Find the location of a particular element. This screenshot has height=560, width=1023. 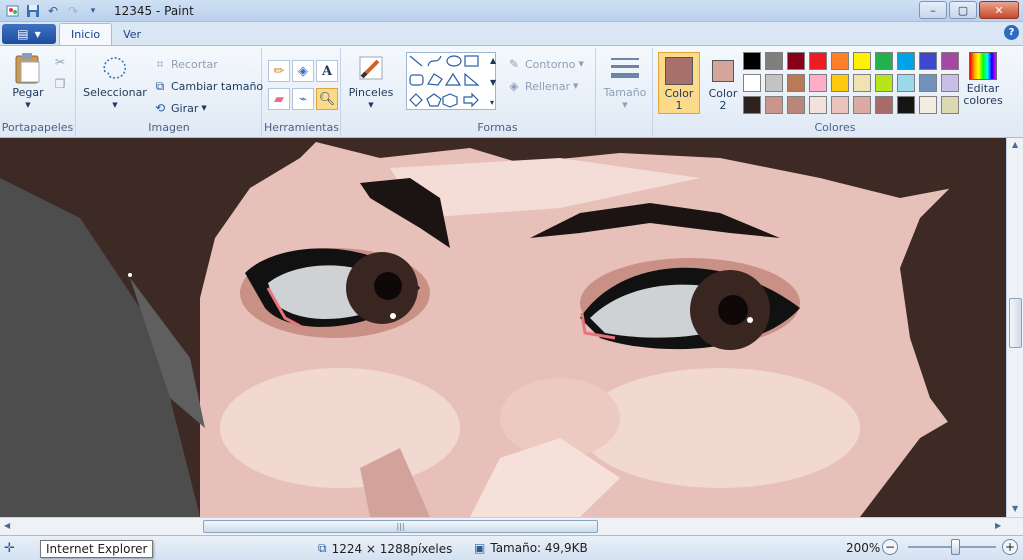

zoom-slider-thumb is located at coordinates (955, 547).